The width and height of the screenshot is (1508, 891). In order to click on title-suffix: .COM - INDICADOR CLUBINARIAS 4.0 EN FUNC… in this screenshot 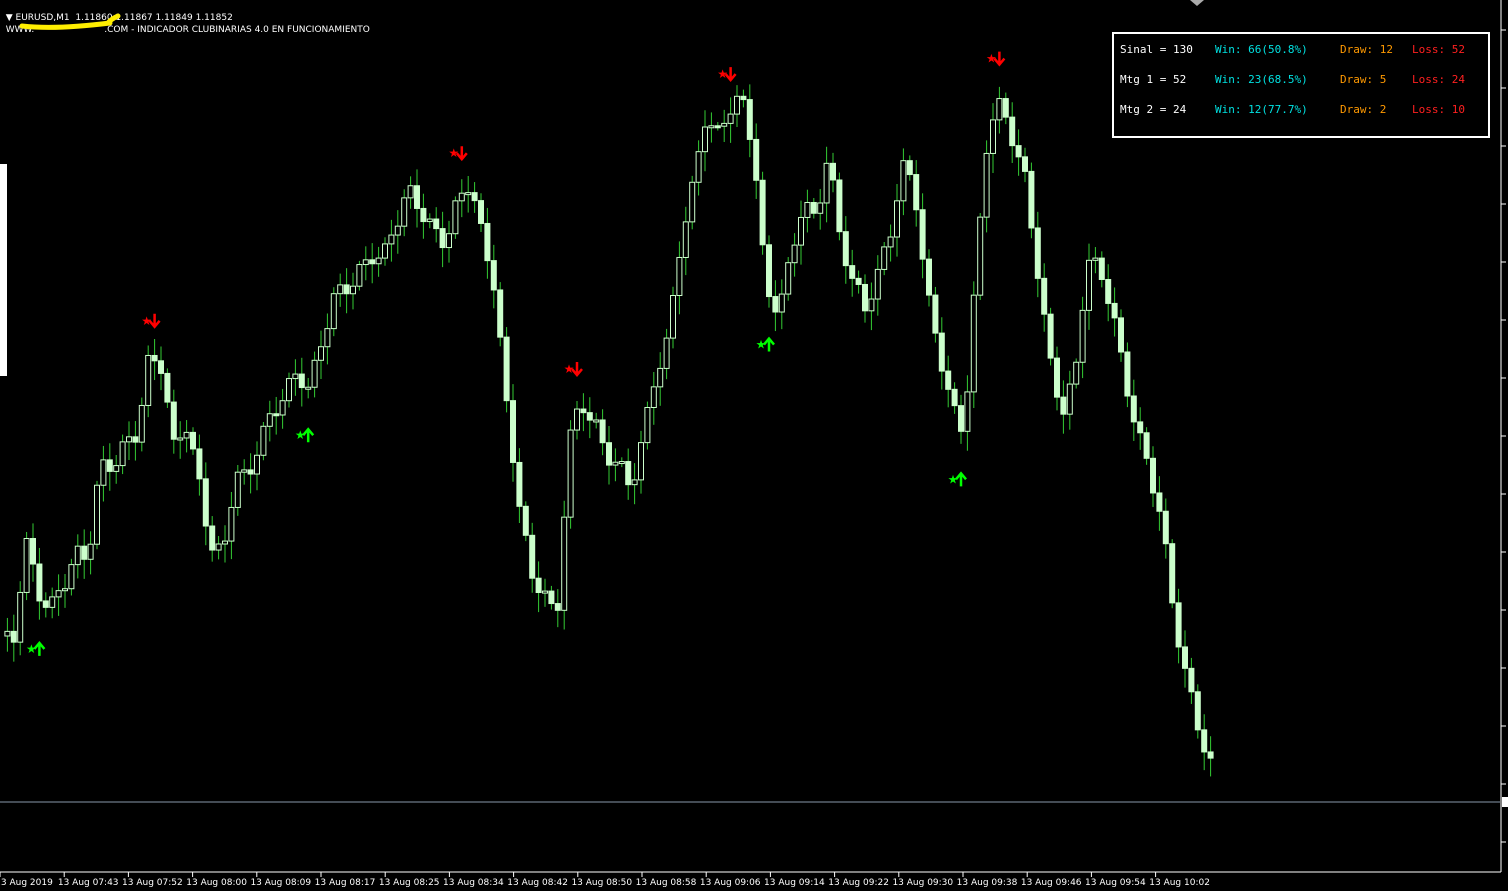, I will do `click(237, 30)`.